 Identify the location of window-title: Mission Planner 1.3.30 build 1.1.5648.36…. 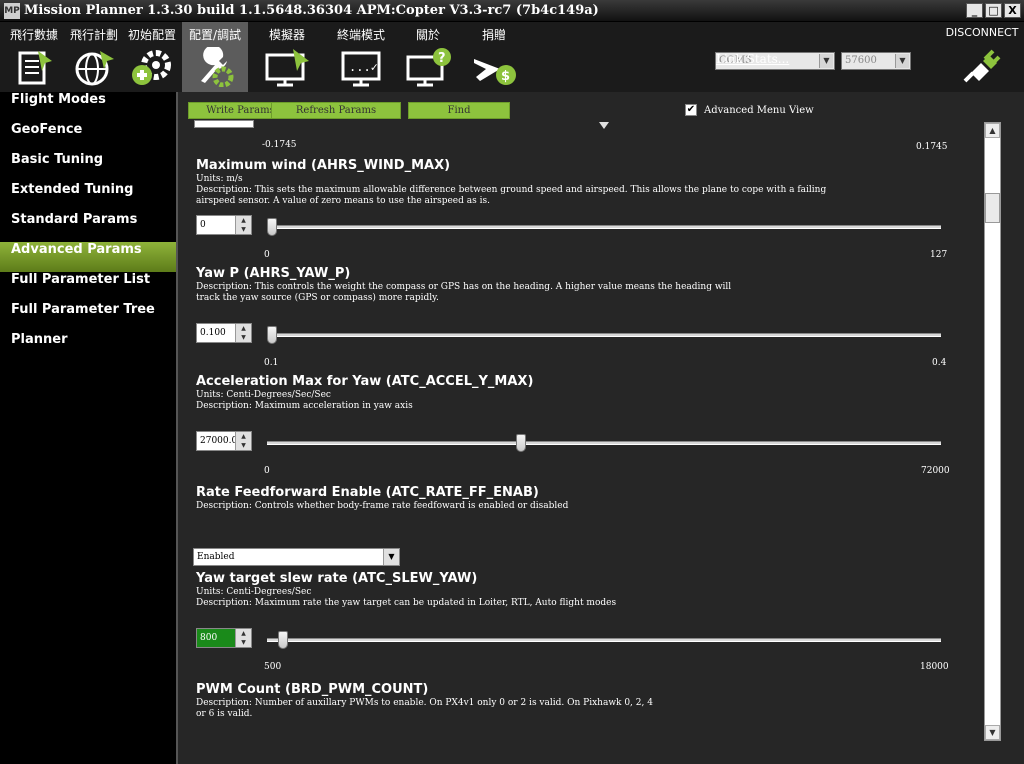
(311, 10).